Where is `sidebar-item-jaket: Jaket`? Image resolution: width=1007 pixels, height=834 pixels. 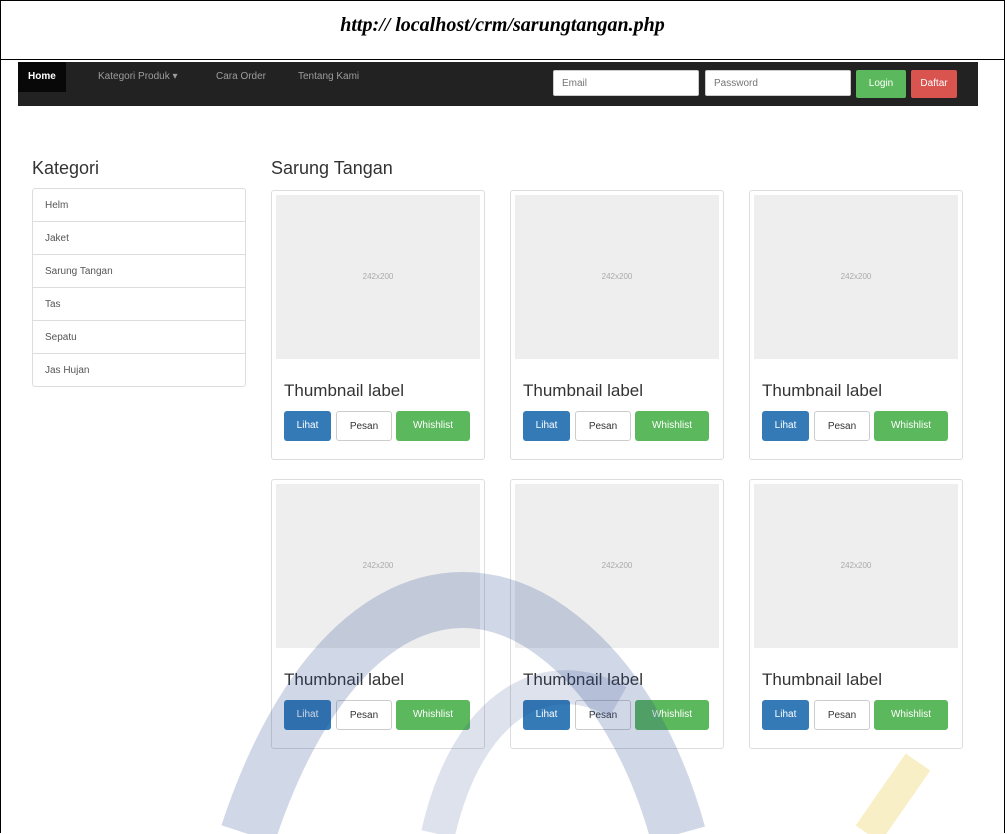
sidebar-item-jaket: Jaket is located at coordinates (139, 238).